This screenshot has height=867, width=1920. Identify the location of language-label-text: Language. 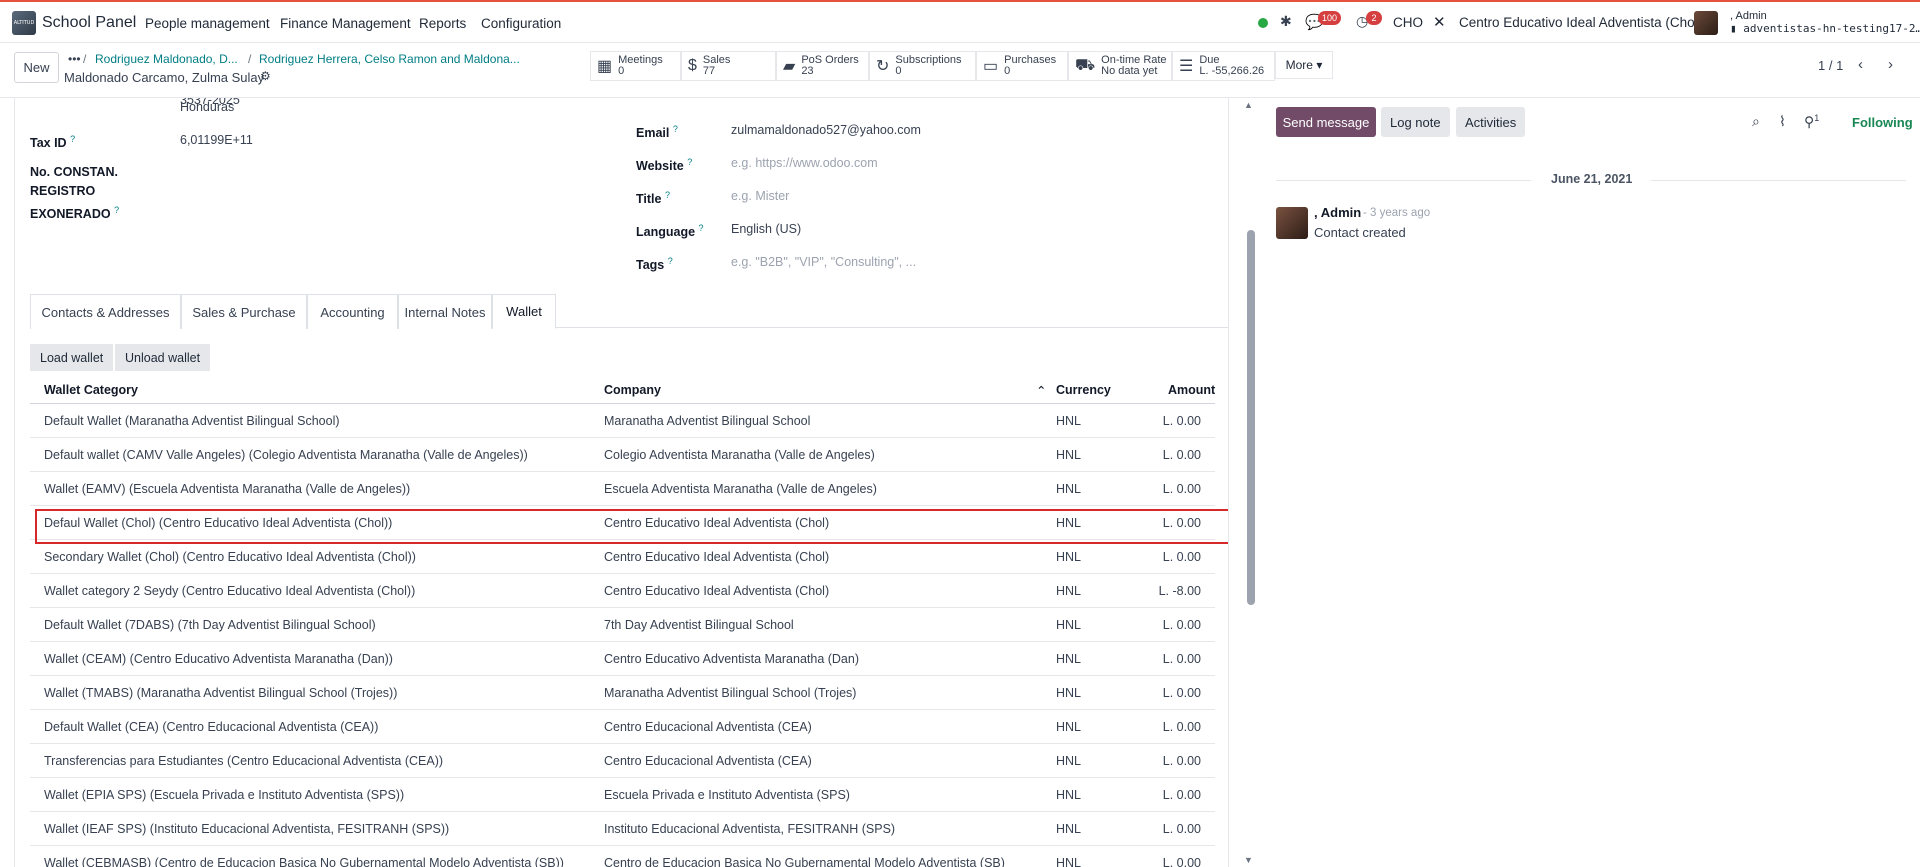
(666, 232).